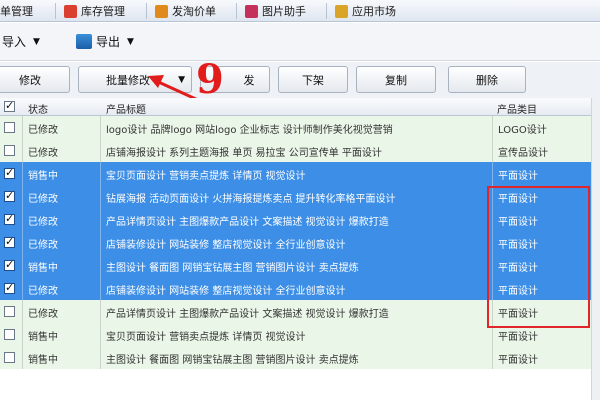  I want to click on take-down-button: 下架, so click(313, 79).